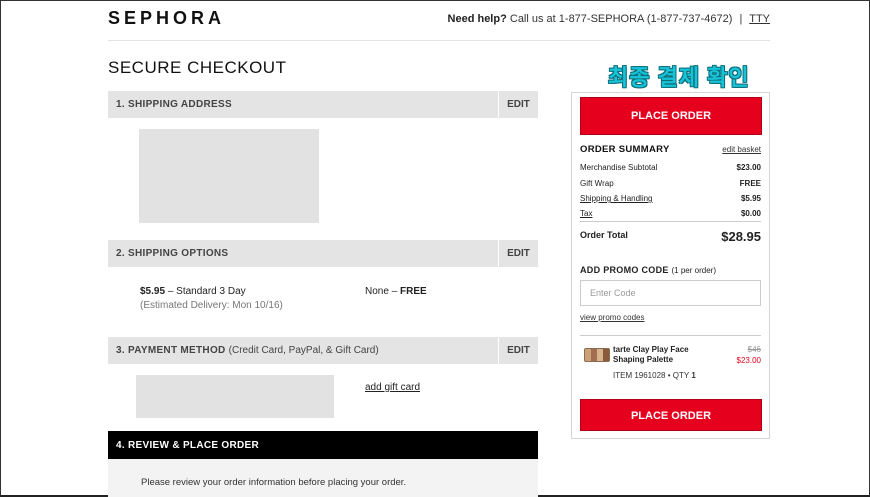 The width and height of the screenshot is (870, 497). What do you see at coordinates (624, 270) in the screenshot?
I see `promo-title-label: ADD PROMO CODE` at bounding box center [624, 270].